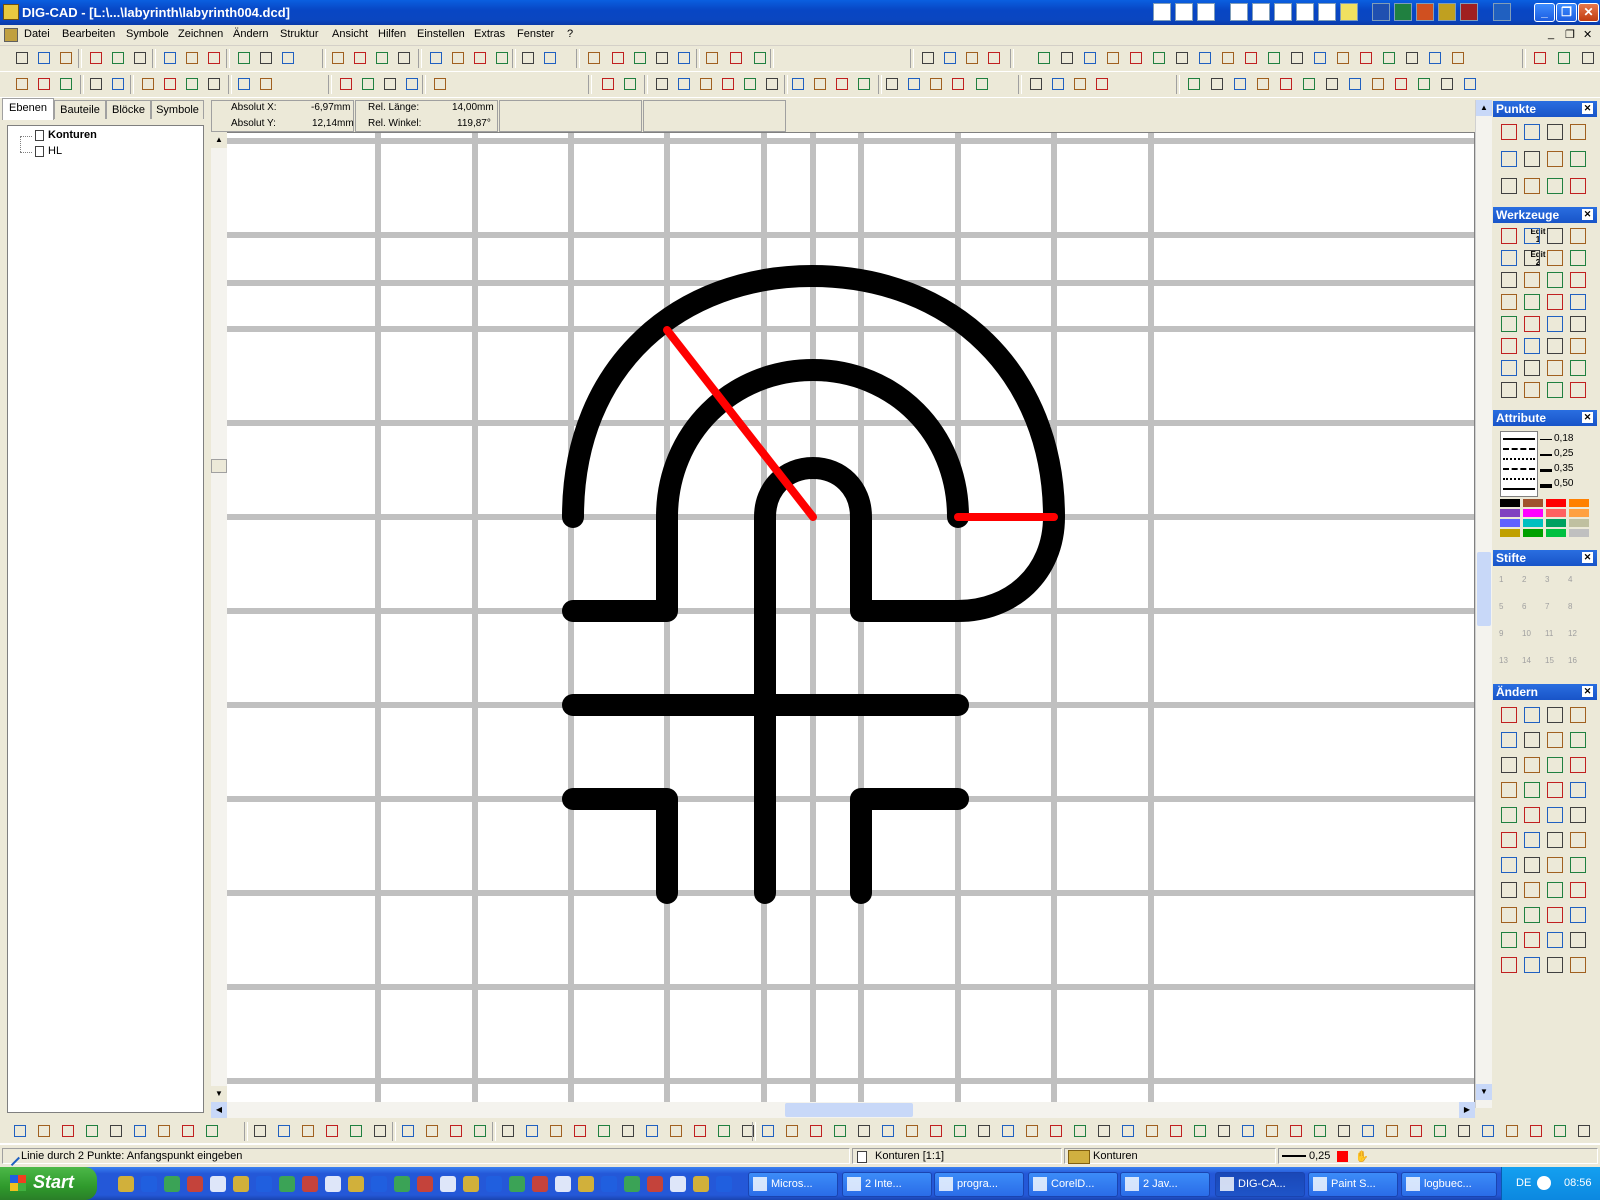  Describe the element at coordinates (250, 34) in the screenshot. I see `menu-aendern: Ändern` at that location.